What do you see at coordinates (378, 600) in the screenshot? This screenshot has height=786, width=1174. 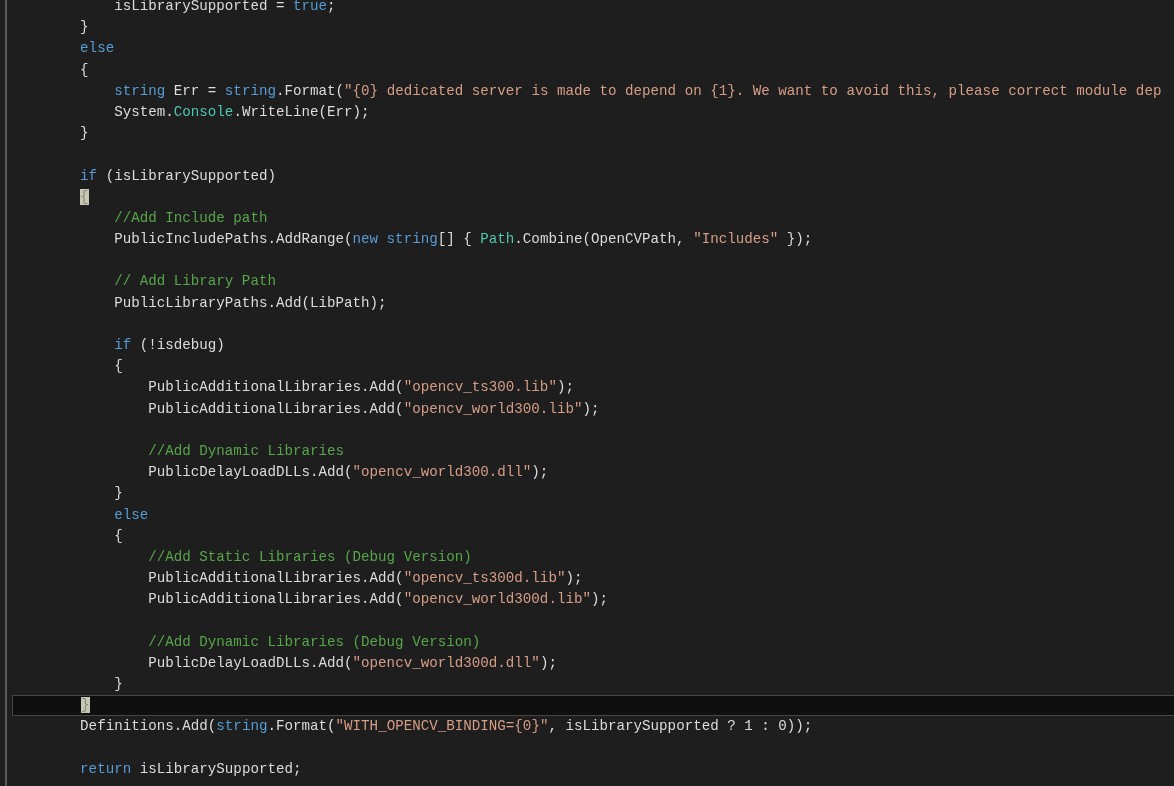 I see `code-line: PublicAdditionalLibraries.Add("opencv_world300d.lib");` at bounding box center [378, 600].